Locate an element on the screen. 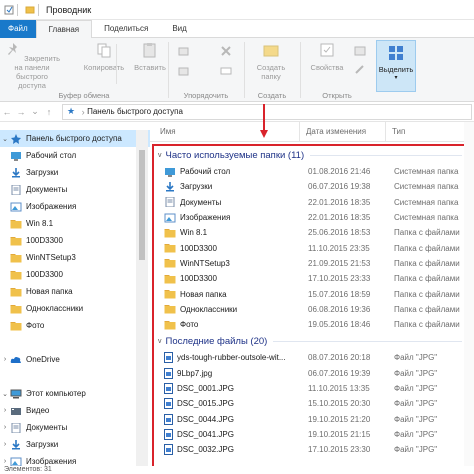  recent-files-header: v Последние файлы (20) is located at coordinates (310, 341).